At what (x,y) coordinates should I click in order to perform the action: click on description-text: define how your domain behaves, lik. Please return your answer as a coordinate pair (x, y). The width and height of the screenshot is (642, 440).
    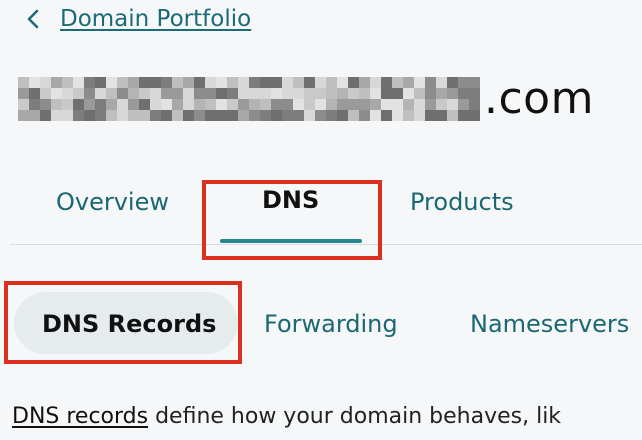
    Looking at the image, I should click on (355, 416).